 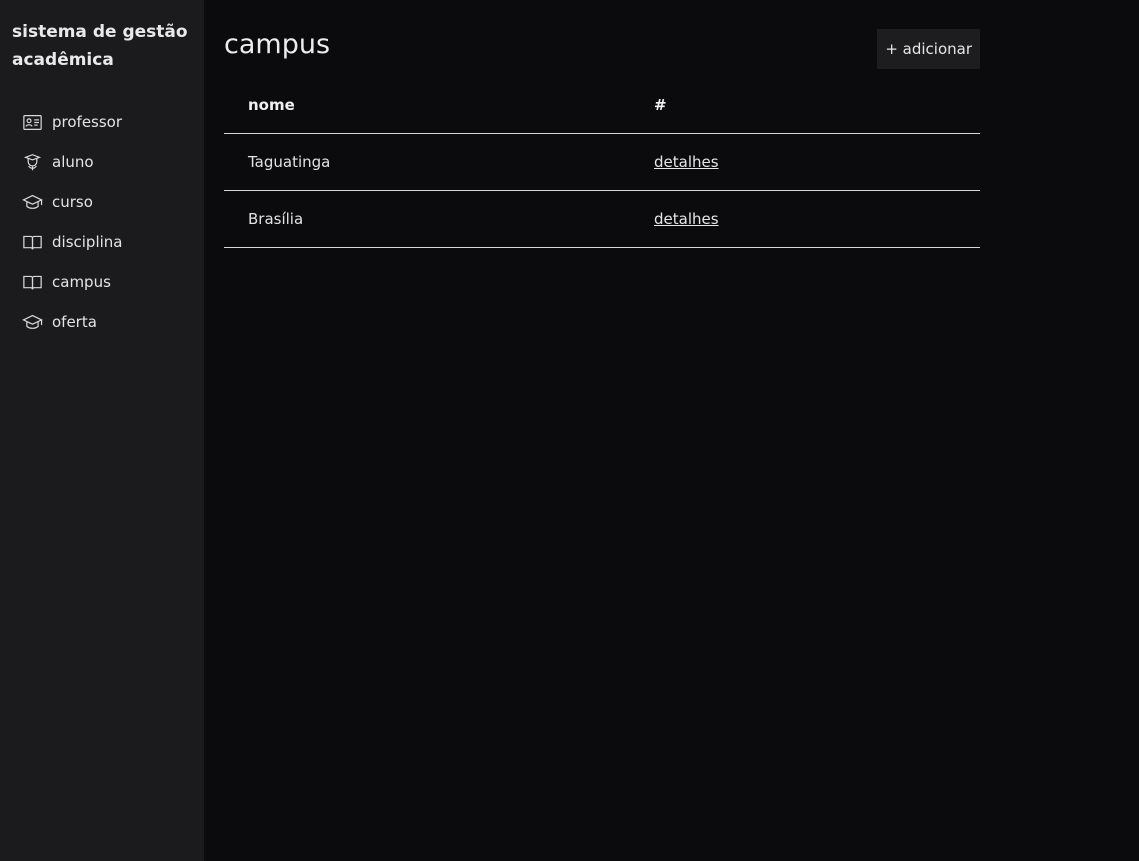 What do you see at coordinates (102, 162) in the screenshot?
I see `sidebar-item-aluno: aluno` at bounding box center [102, 162].